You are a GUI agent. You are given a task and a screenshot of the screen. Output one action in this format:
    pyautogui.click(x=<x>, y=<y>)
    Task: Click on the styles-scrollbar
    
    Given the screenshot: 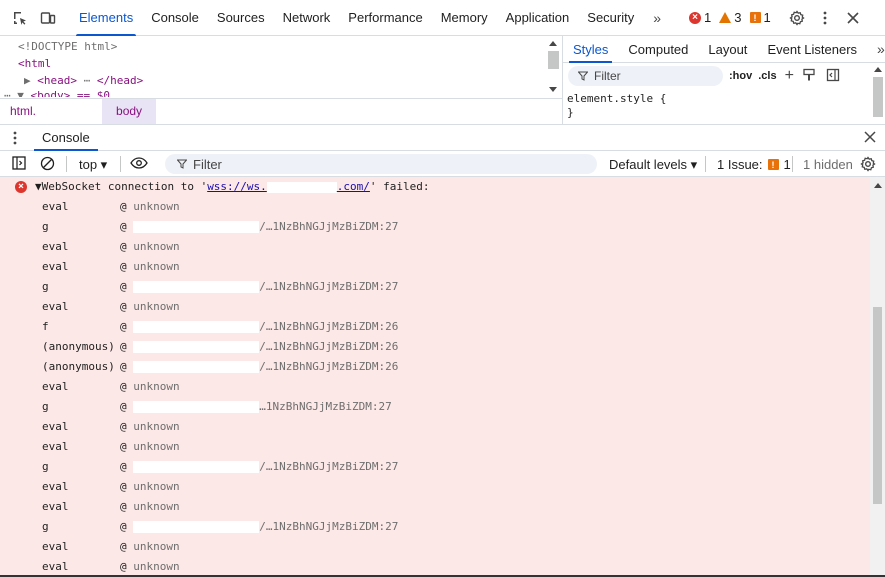 What is the action you would take?
    pyautogui.click(x=878, y=93)
    